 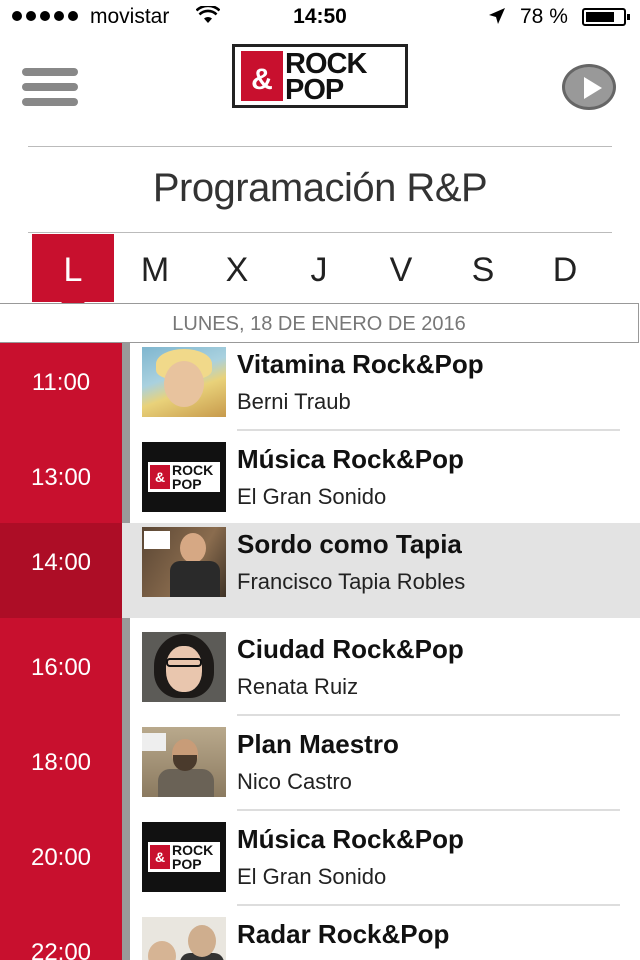 I want to click on program-host: Francisco Tapia Robles, so click(x=351, y=581).